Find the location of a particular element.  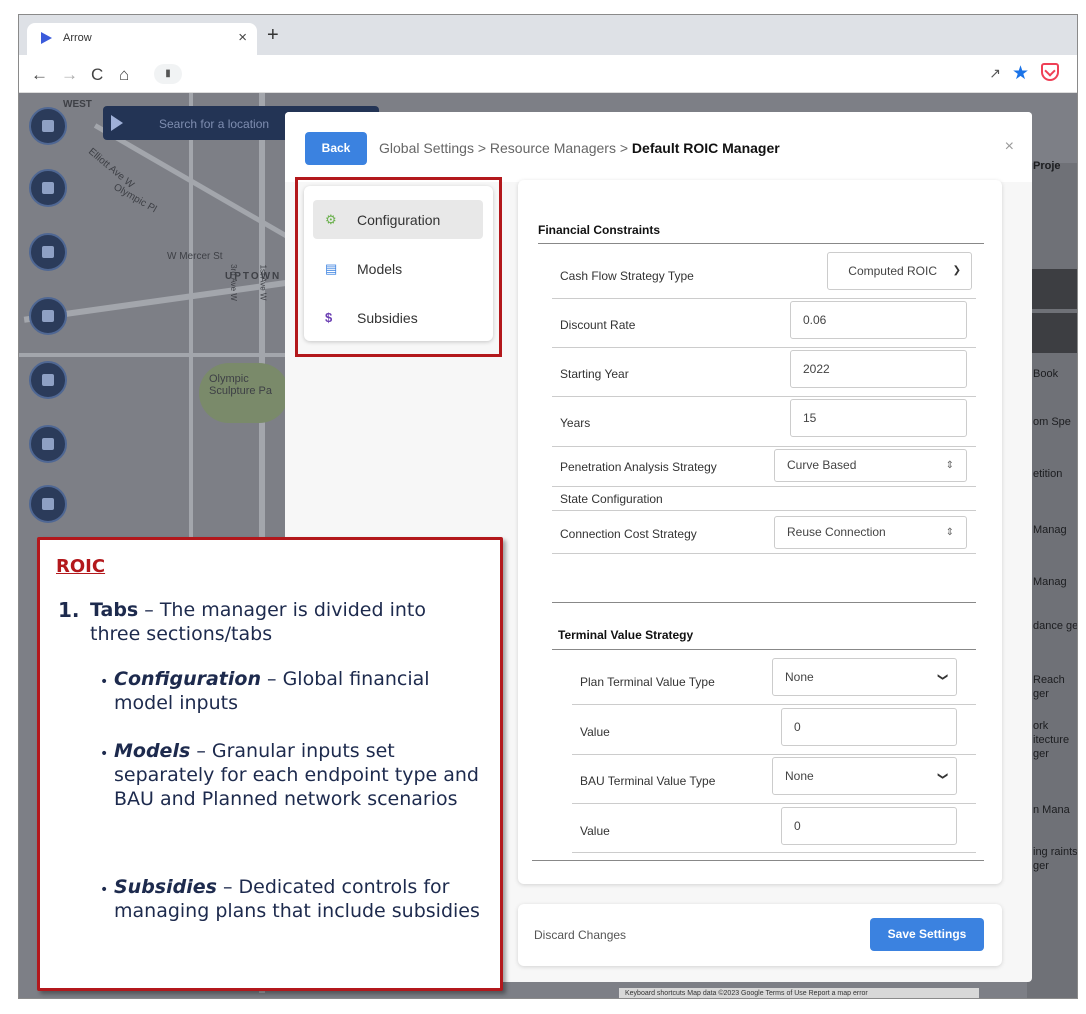

usb-icon is located at coordinates (48, 252).